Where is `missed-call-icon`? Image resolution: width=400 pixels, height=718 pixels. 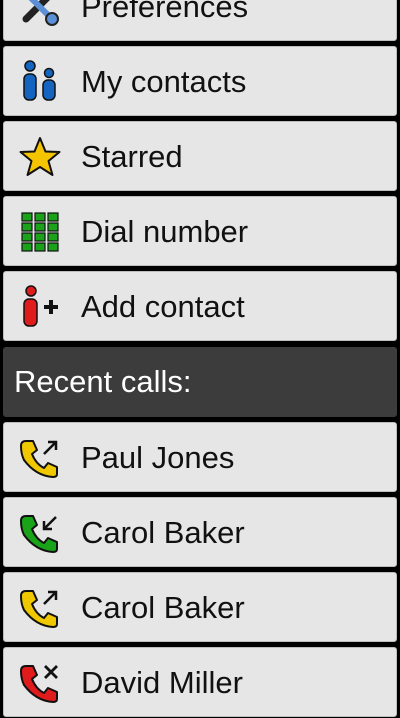 missed-call-icon is located at coordinates (40, 683).